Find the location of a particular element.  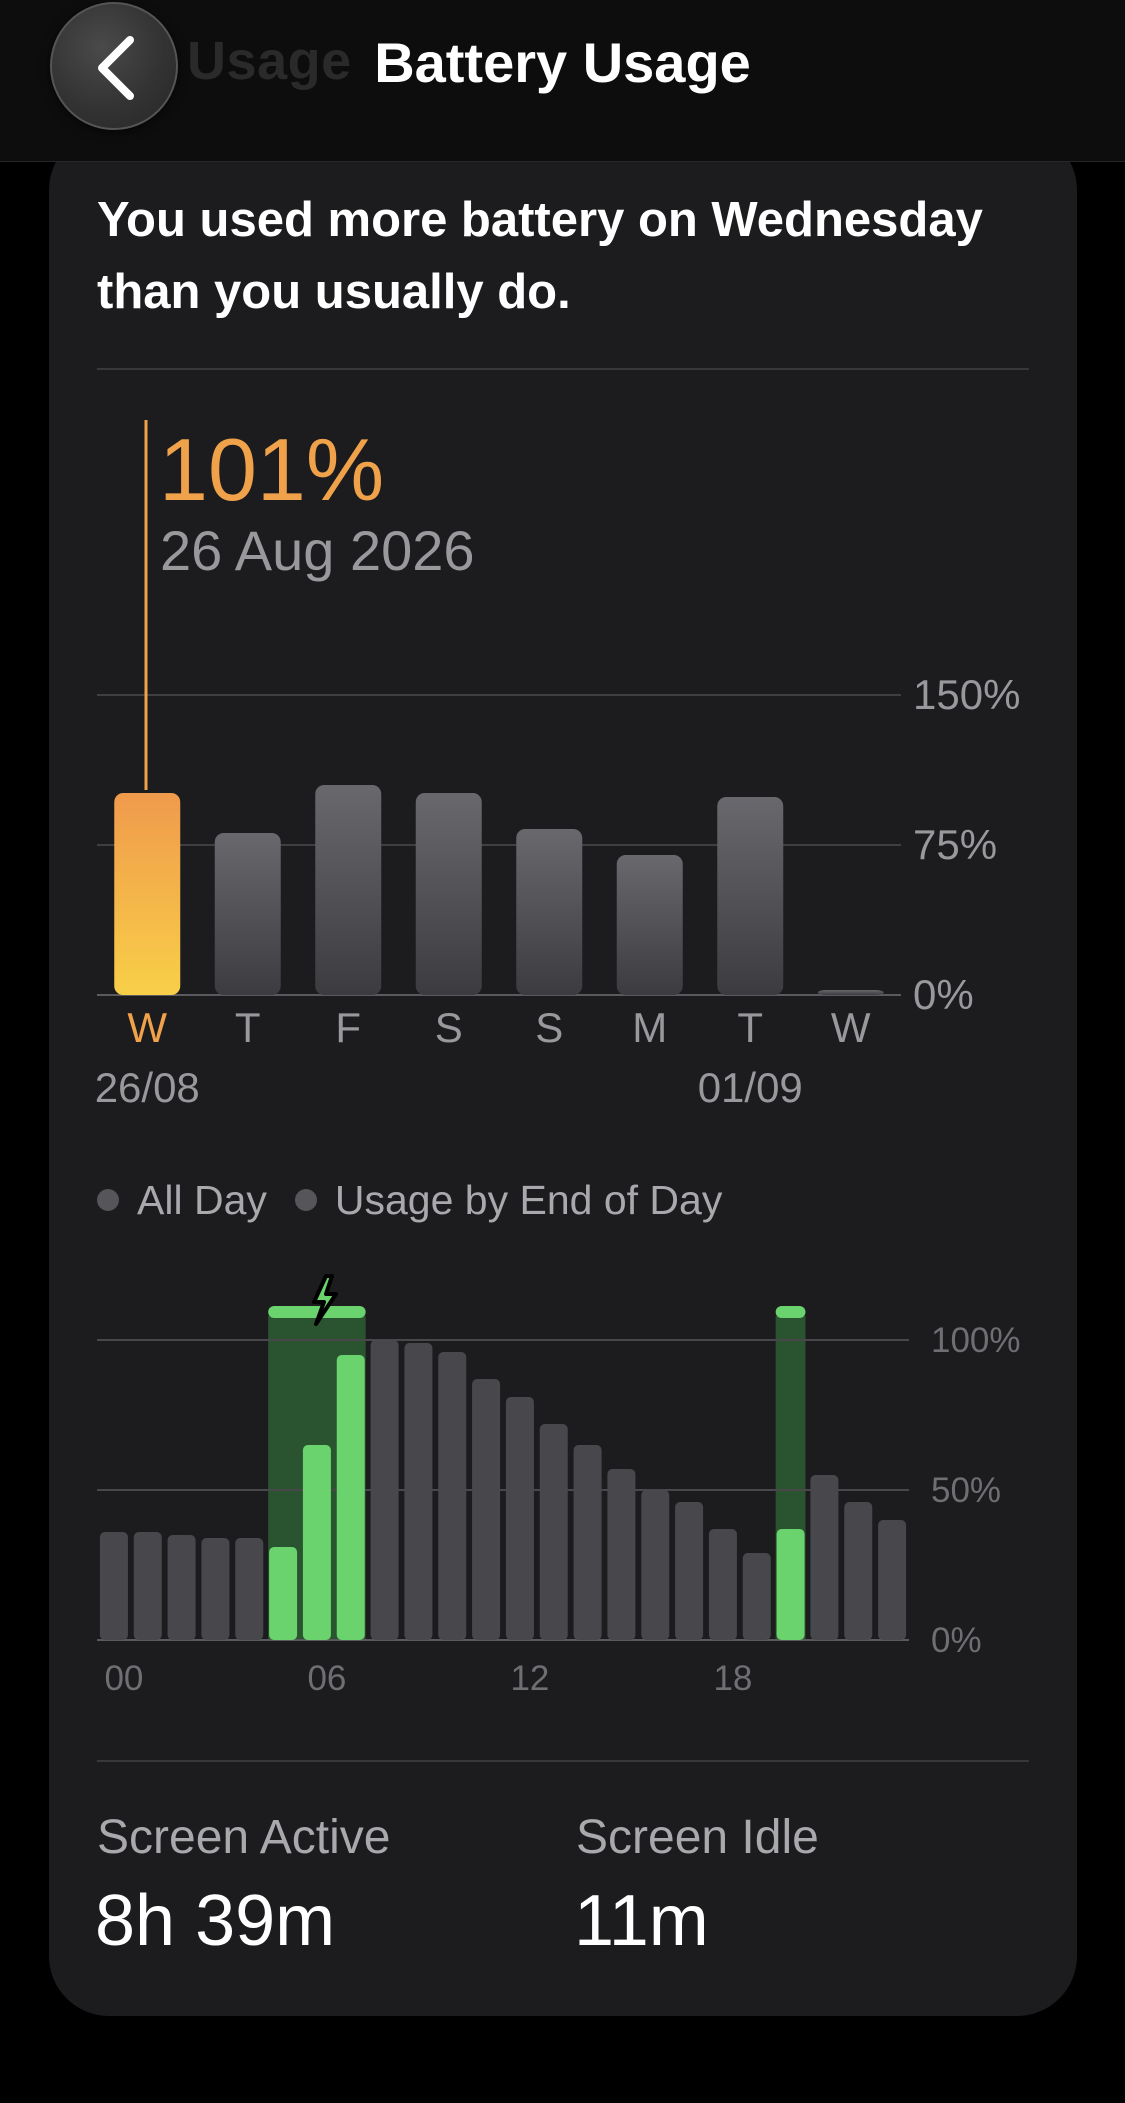

chart-legend: All Day Usage by End of Day is located at coordinates (423, 1200).